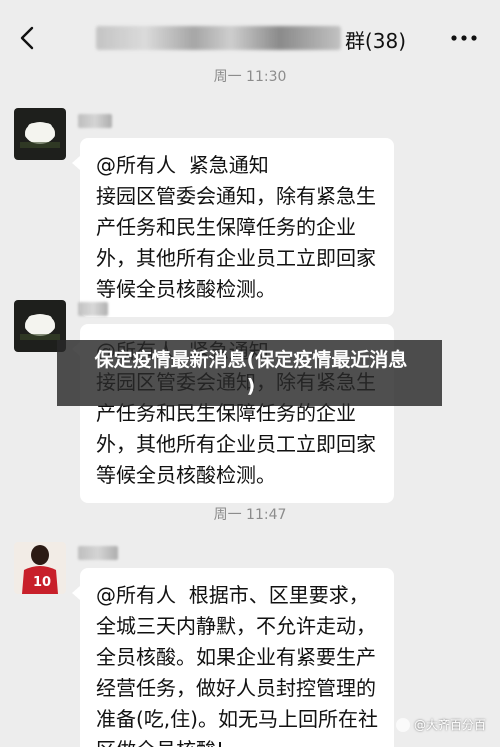 The image size is (500, 747). Describe the element at coordinates (250, 515) in the screenshot. I see `message-timestamp: 周一 11:47` at that location.